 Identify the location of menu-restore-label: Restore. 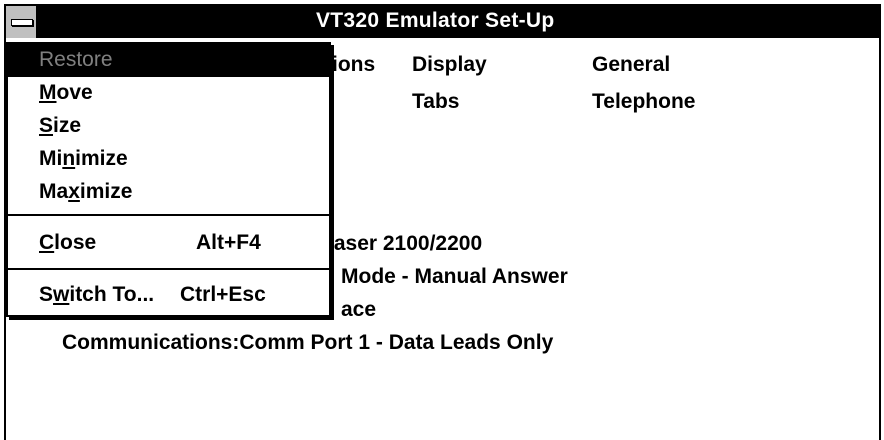
(76, 59).